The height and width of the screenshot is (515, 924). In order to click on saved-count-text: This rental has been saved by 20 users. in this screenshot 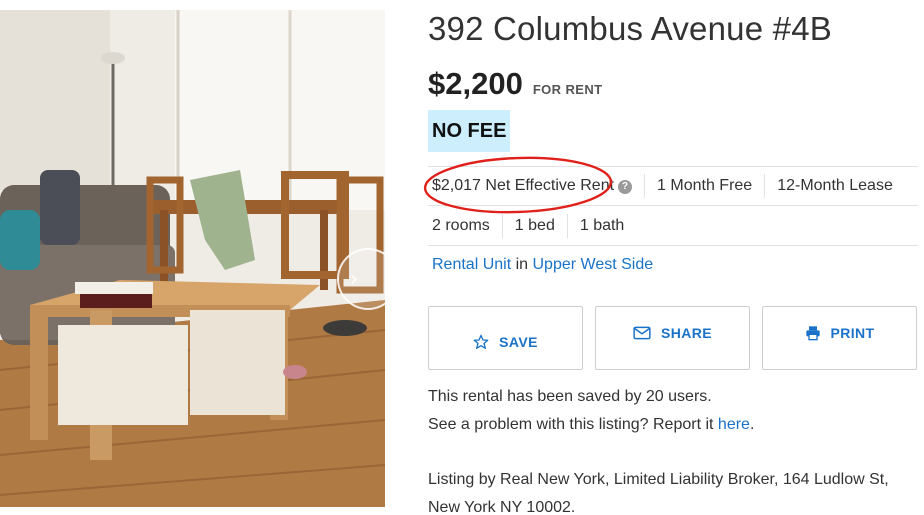, I will do `click(570, 396)`.